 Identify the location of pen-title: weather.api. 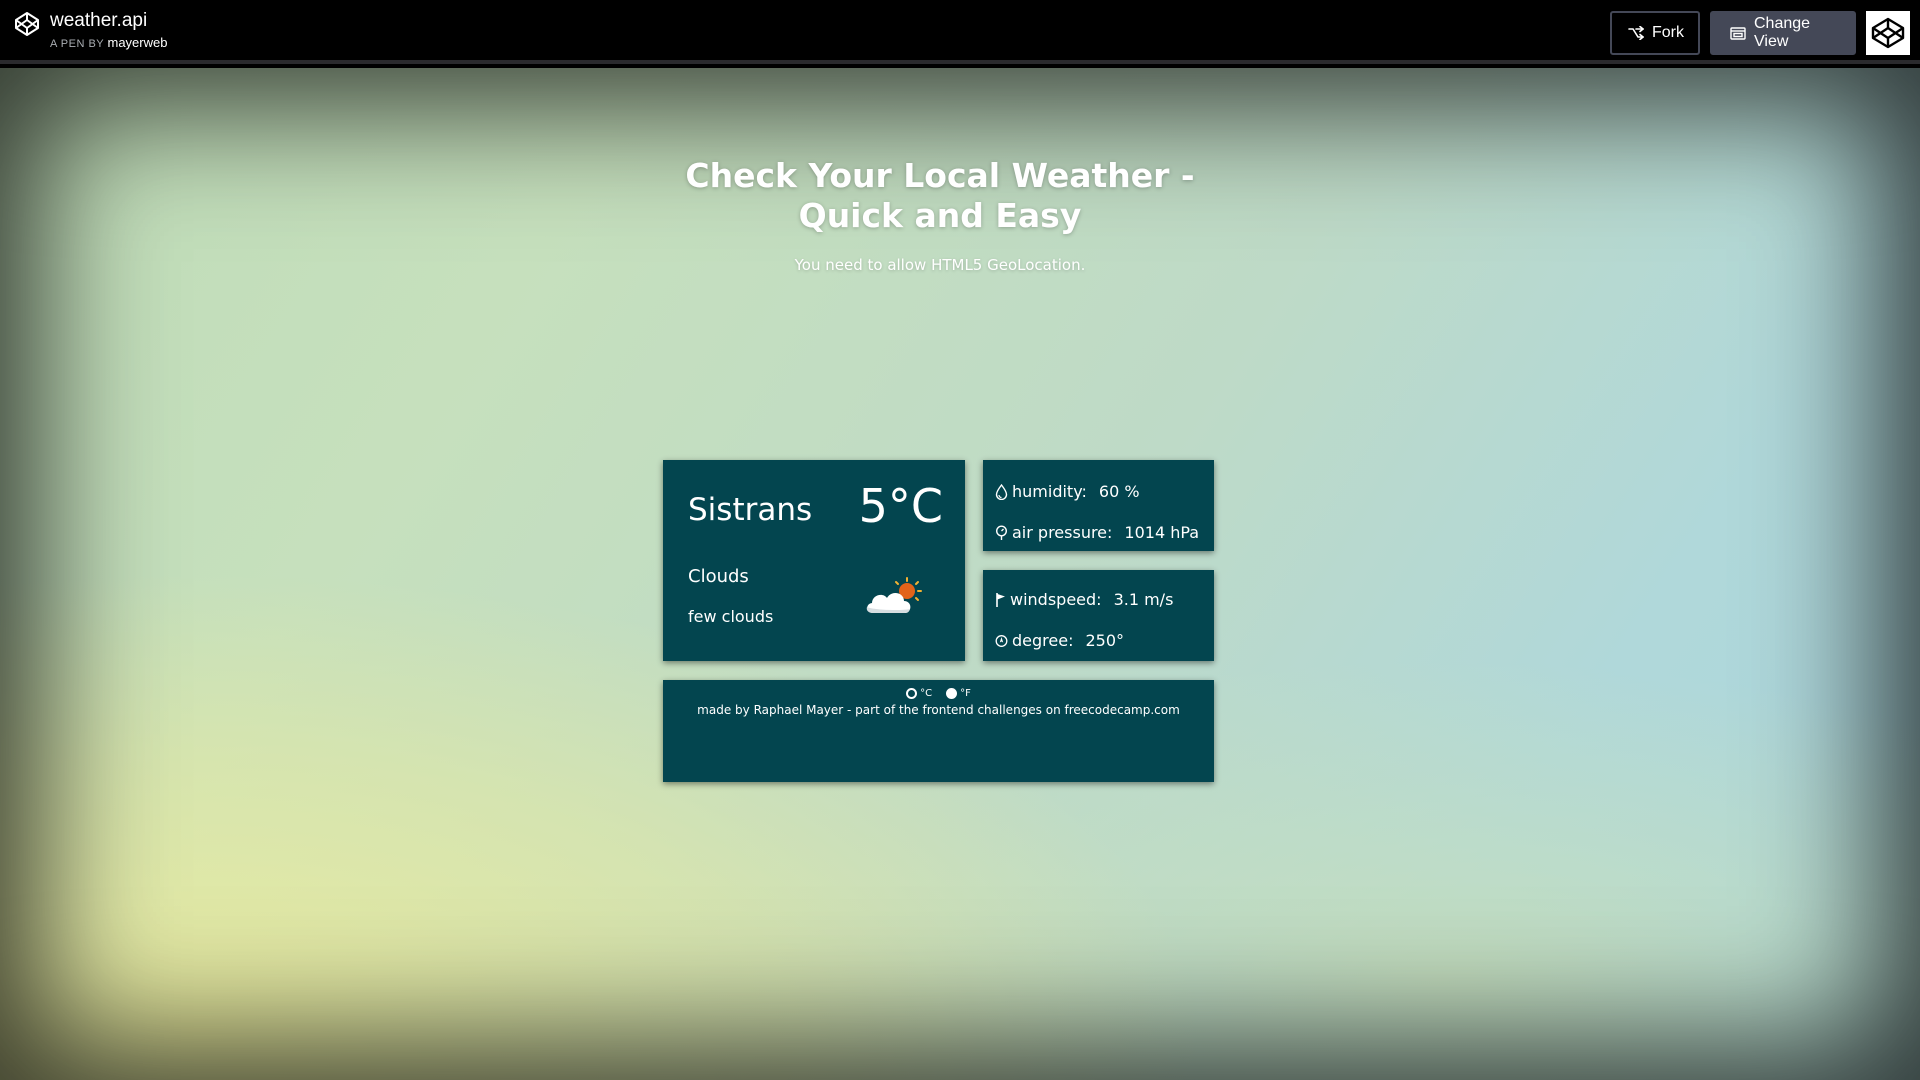
(108, 21).